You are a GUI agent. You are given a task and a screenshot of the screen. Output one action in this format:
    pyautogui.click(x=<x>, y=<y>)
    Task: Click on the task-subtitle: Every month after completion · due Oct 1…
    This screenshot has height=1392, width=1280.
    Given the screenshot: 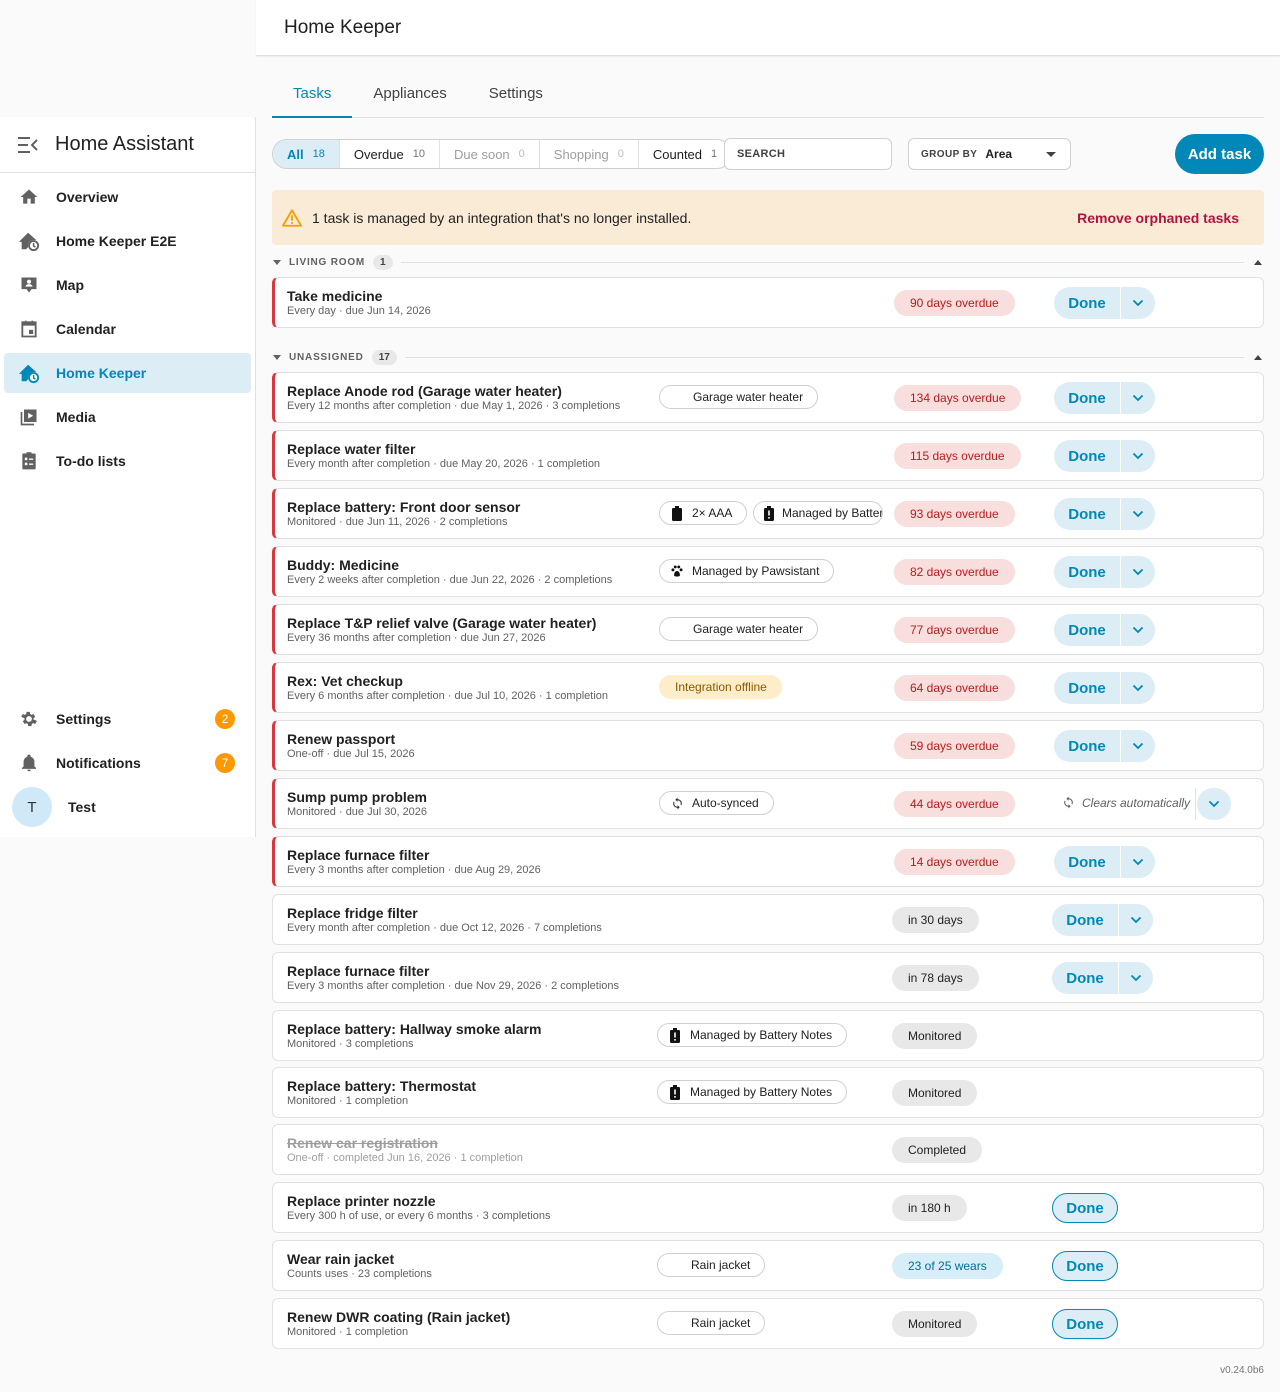 What is the action you would take?
    pyautogui.click(x=444, y=928)
    